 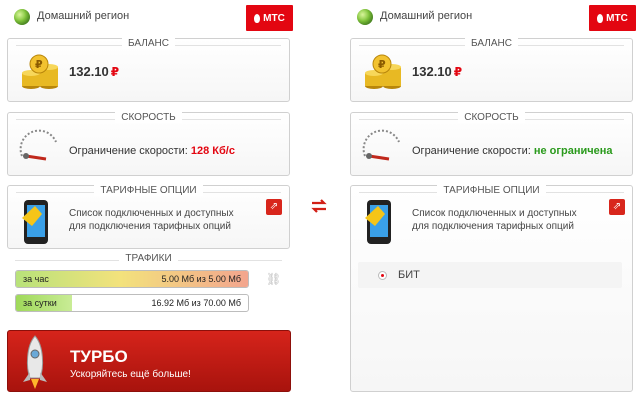 I want to click on option-item-label: БИТ, so click(x=409, y=275).